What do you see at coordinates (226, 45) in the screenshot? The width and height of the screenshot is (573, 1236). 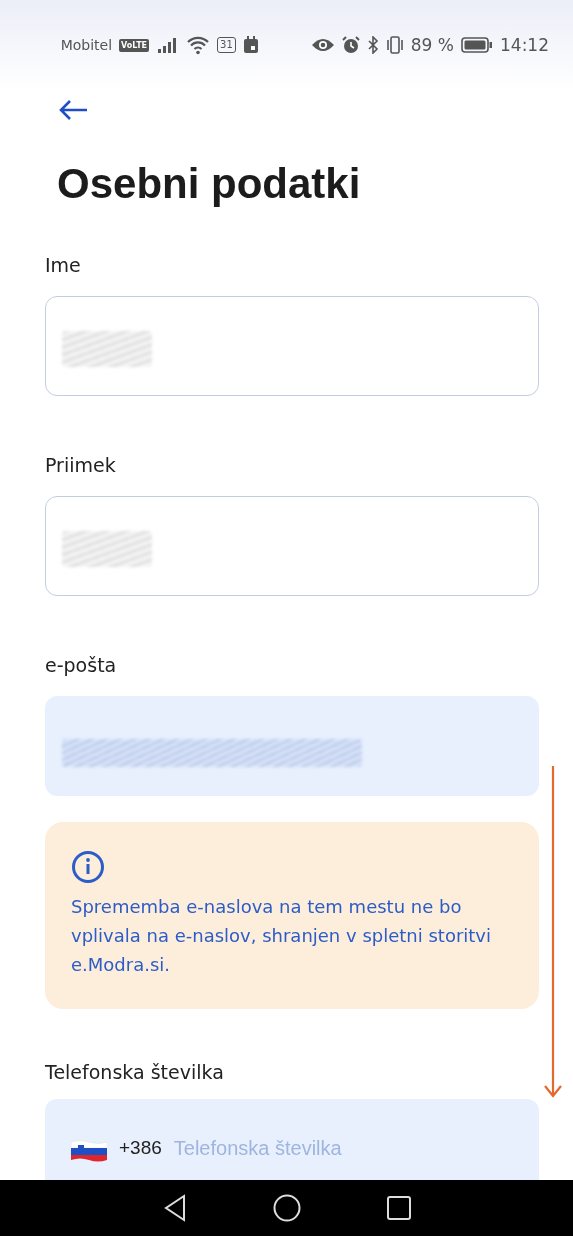 I see `calendar-badge: 31` at bounding box center [226, 45].